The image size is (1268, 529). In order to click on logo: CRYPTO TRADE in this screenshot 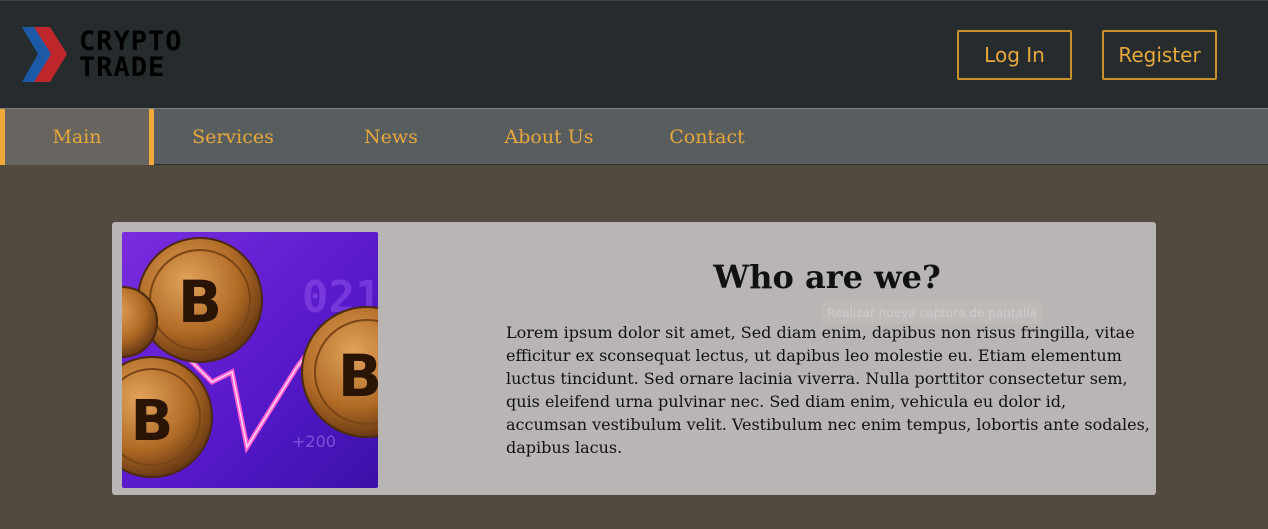, I will do `click(102, 54)`.